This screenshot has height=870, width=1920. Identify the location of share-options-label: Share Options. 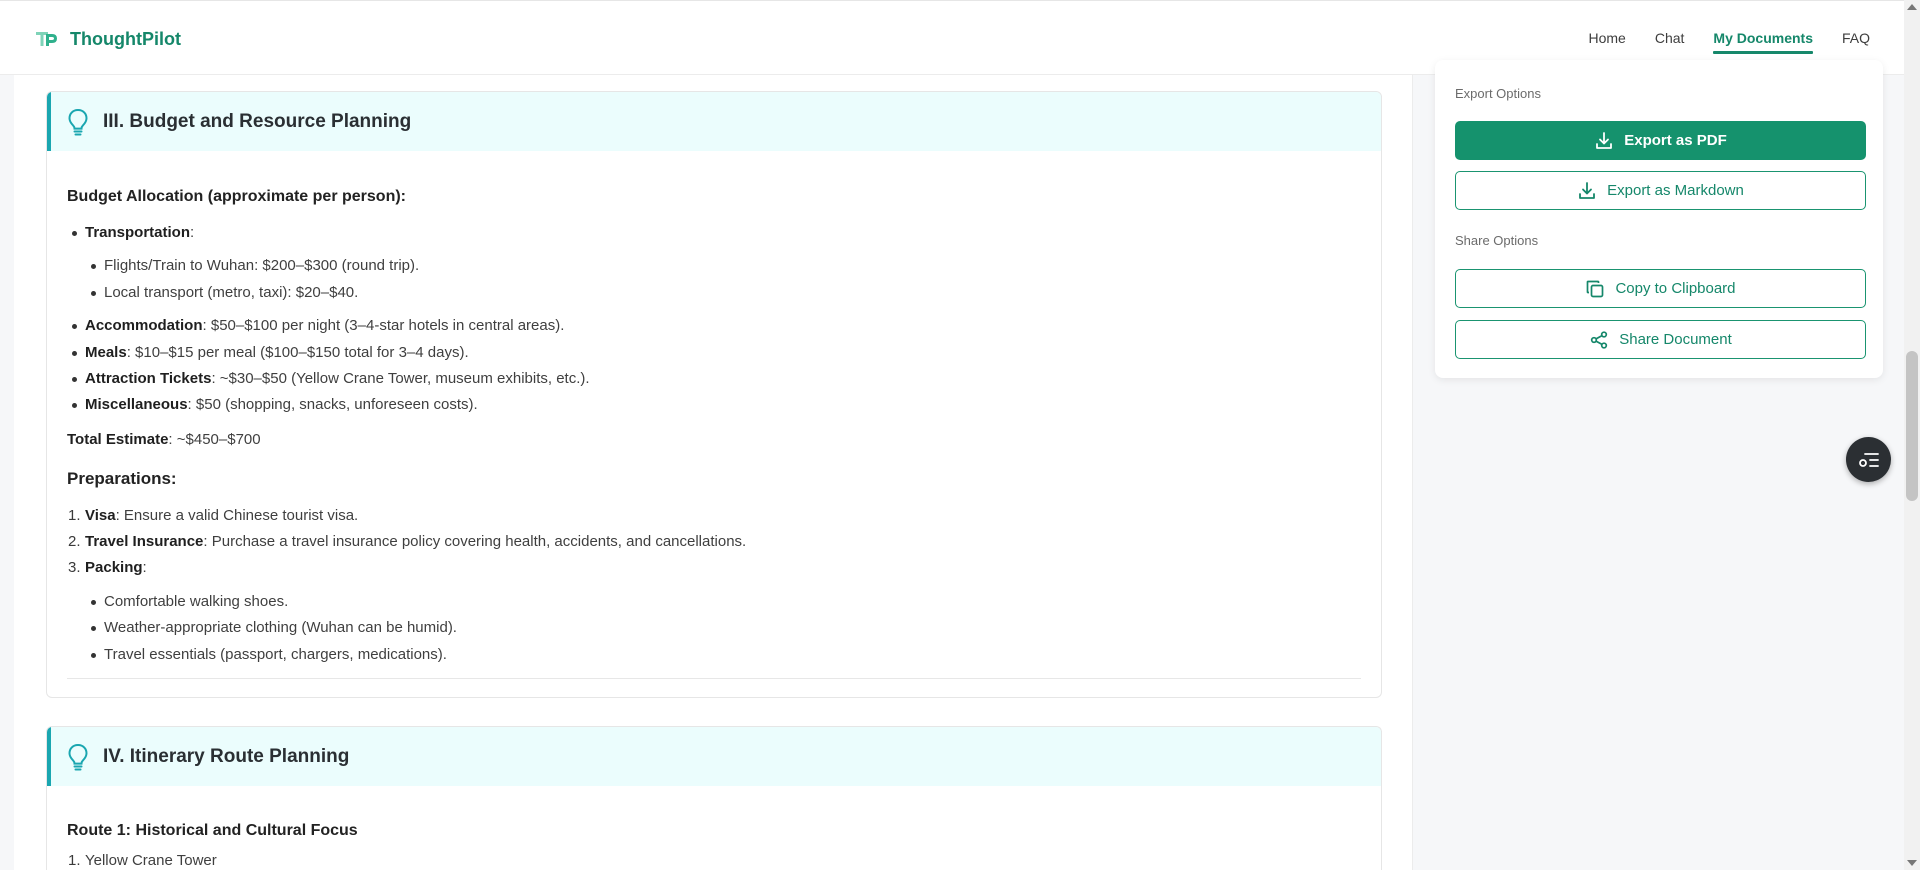
(1497, 240).